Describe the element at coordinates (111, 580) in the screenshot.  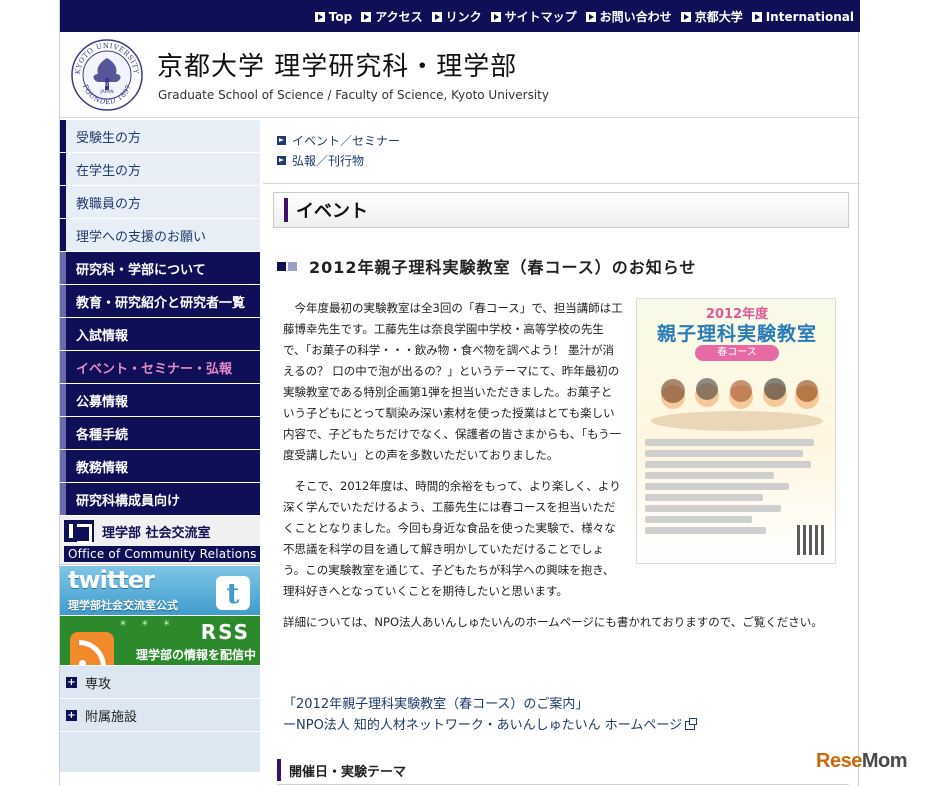
I see `twitter-logo: twitter` at that location.